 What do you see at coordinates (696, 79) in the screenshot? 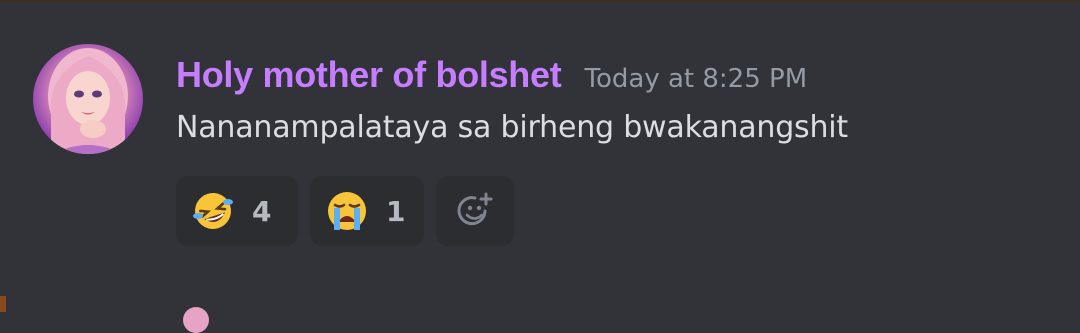
I see `timestamp: Today at 8:25 PM` at bounding box center [696, 79].